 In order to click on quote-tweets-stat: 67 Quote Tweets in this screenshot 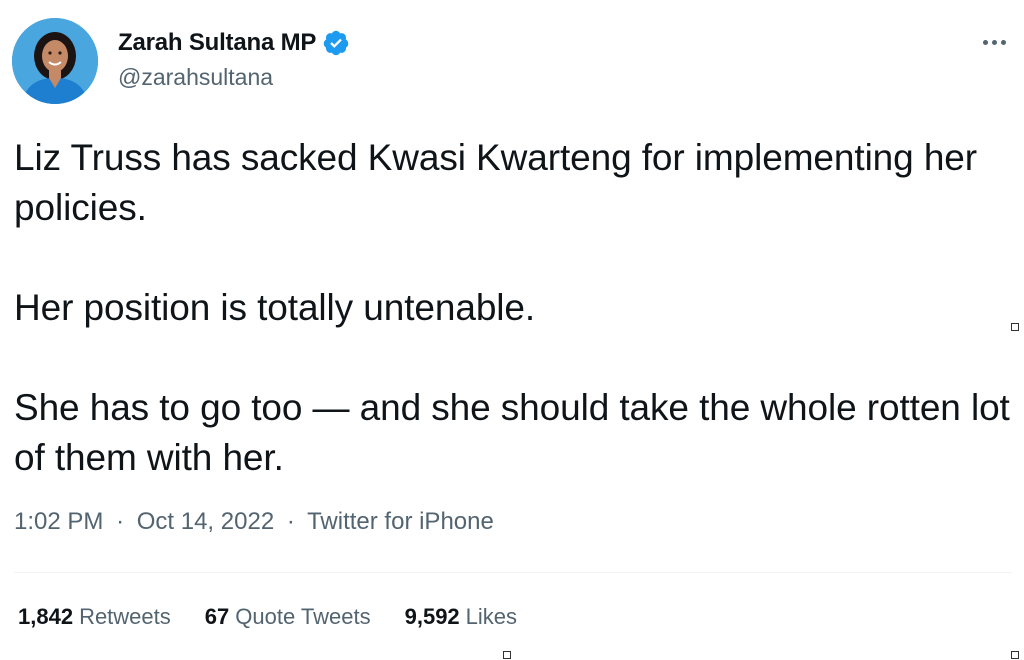, I will do `click(288, 617)`.